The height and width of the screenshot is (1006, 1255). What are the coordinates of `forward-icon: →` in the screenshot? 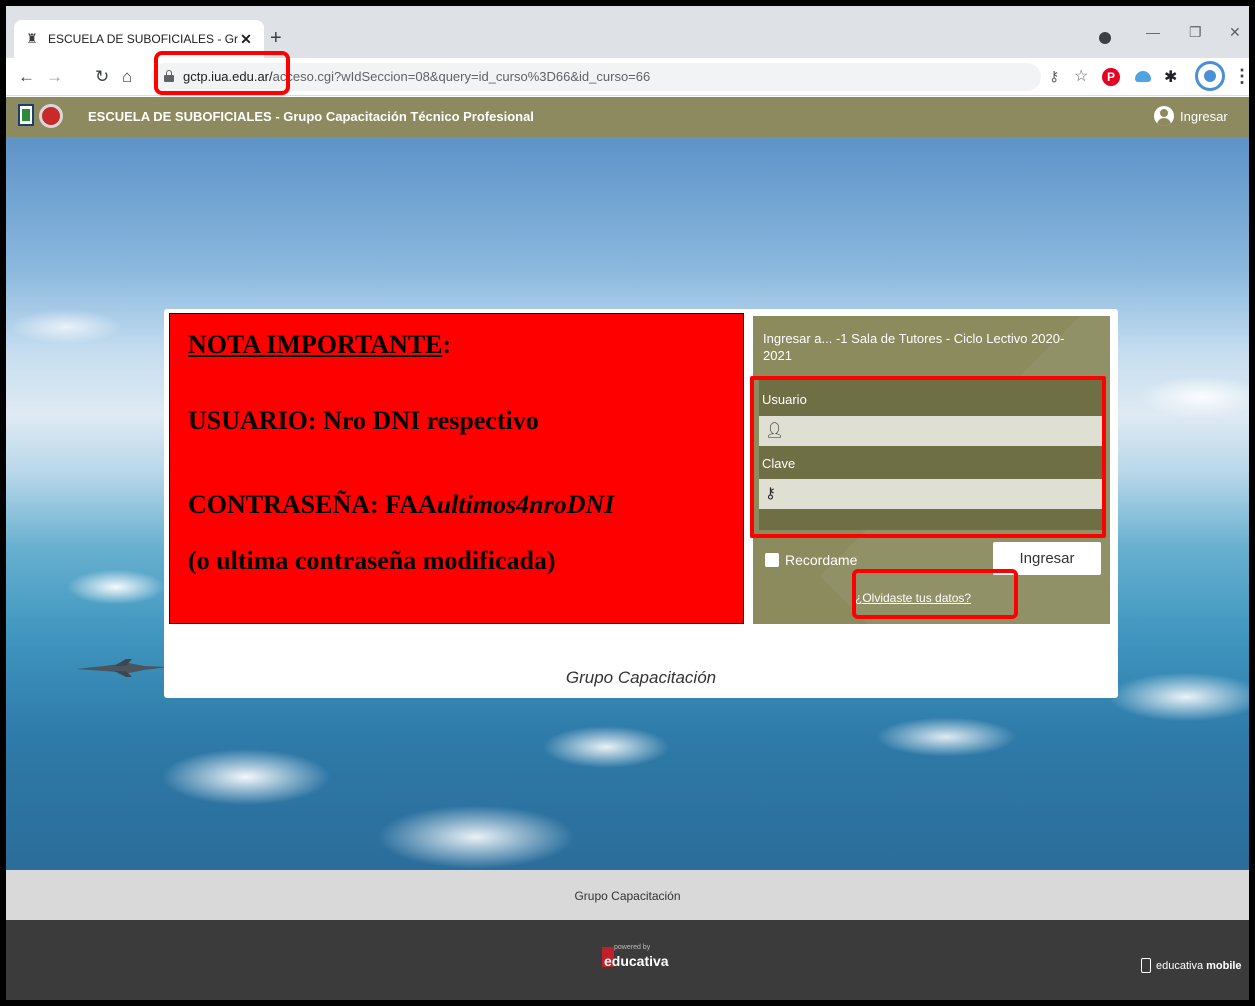 It's located at (54, 77).